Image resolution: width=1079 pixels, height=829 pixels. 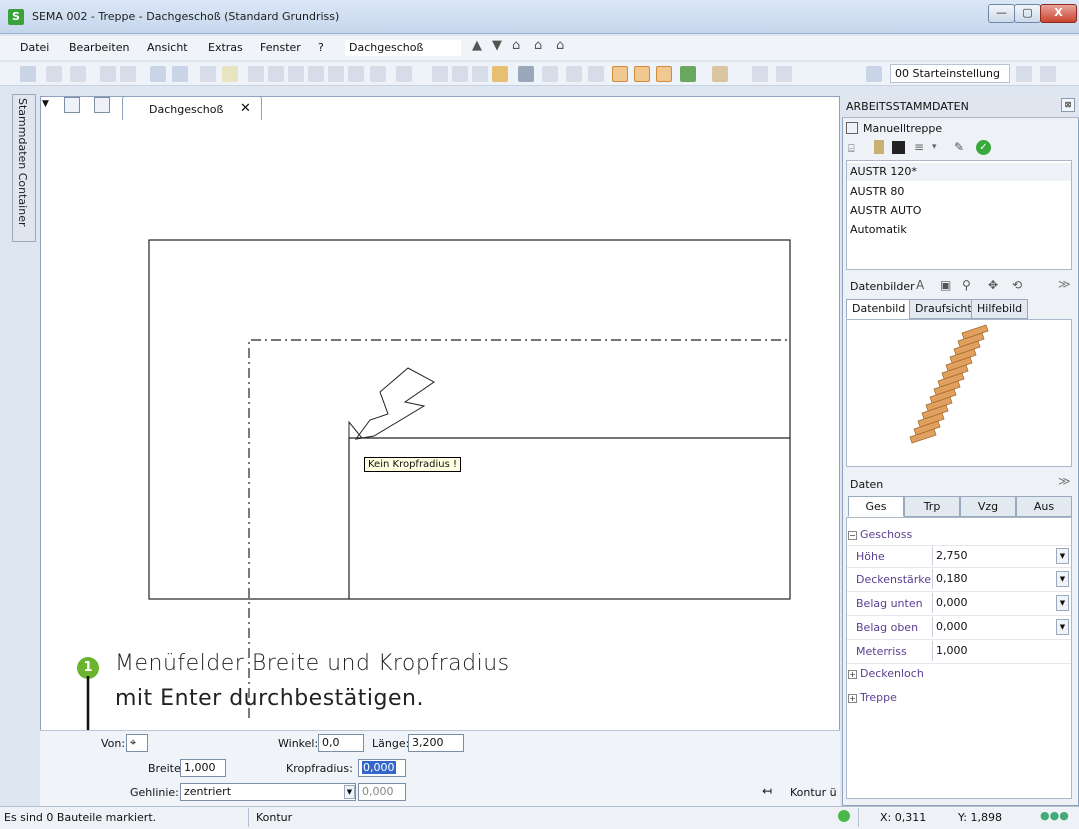 What do you see at coordinates (878, 229) in the screenshot?
I see `list-item: Automatik` at bounding box center [878, 229].